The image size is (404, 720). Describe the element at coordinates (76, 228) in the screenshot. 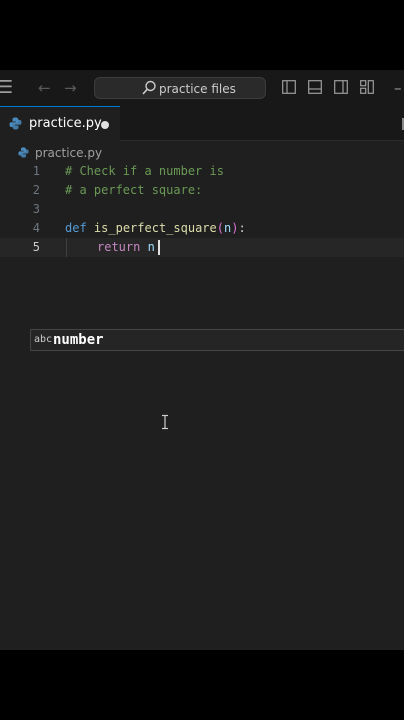

I see `code-keyword: def` at that location.